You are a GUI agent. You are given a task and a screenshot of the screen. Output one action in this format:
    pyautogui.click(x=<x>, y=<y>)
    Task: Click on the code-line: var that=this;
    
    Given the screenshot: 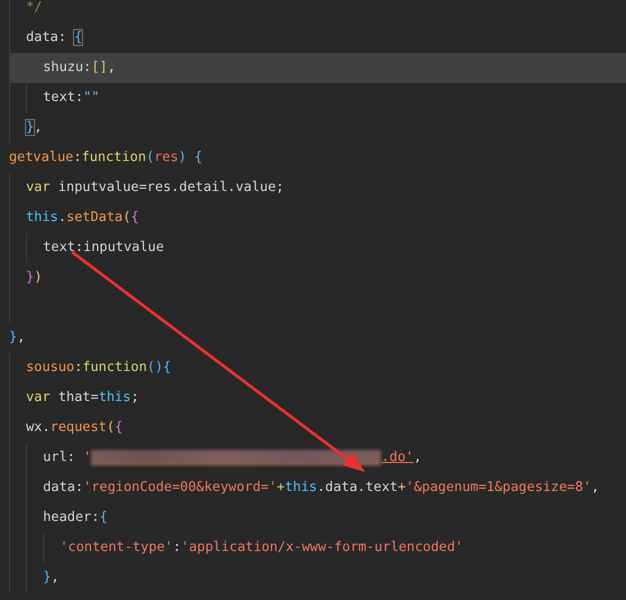 What is the action you would take?
    pyautogui.click(x=83, y=398)
    